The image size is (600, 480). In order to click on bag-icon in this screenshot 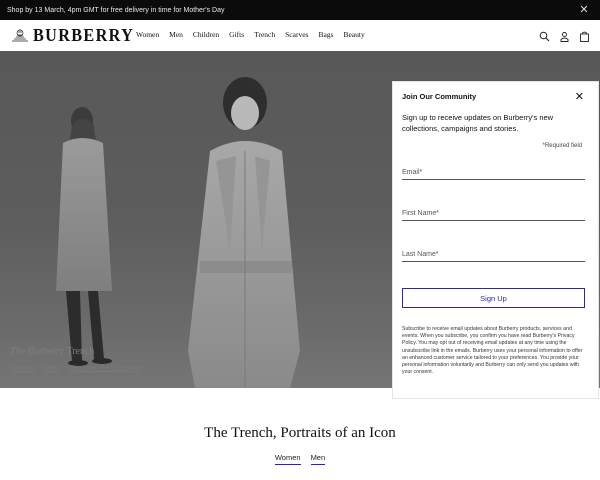, I will do `click(584, 35)`.